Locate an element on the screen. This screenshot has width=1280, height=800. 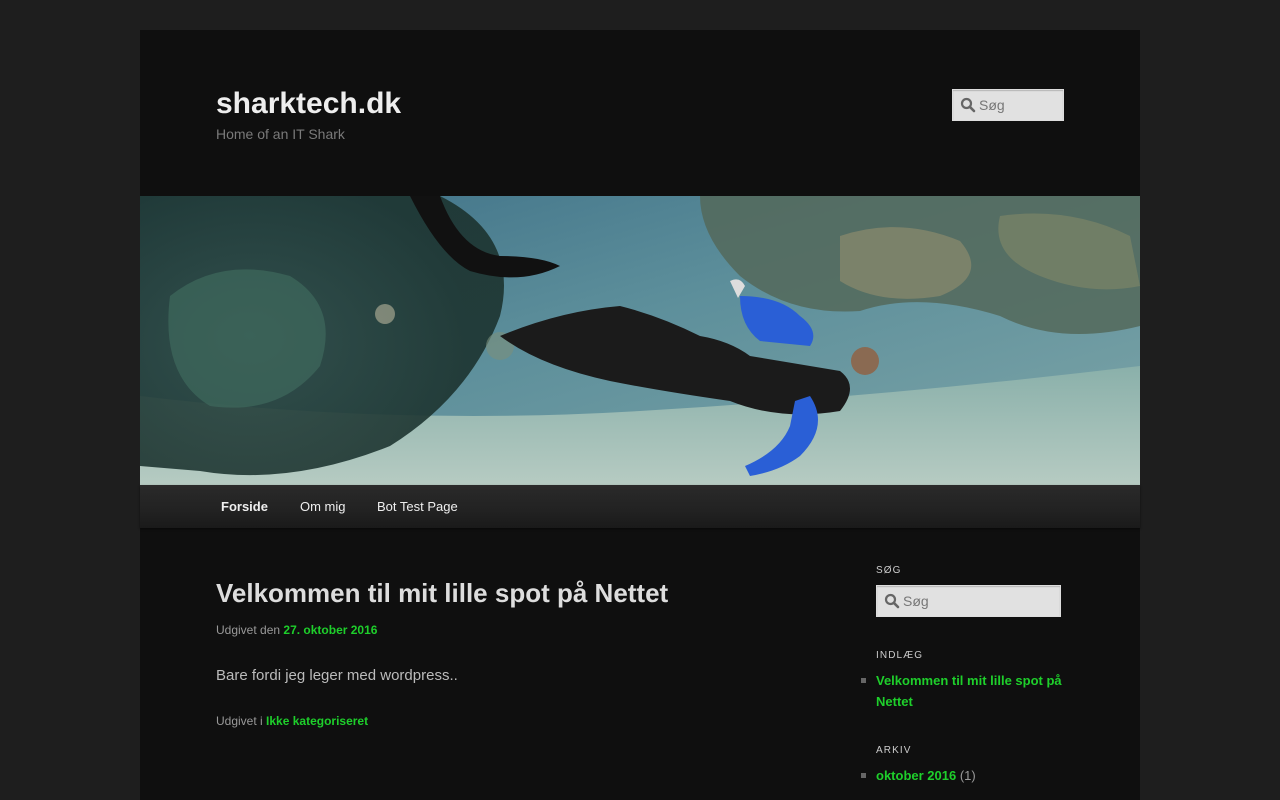
list-item: oktober 2016 (1) is located at coordinates (968, 775).